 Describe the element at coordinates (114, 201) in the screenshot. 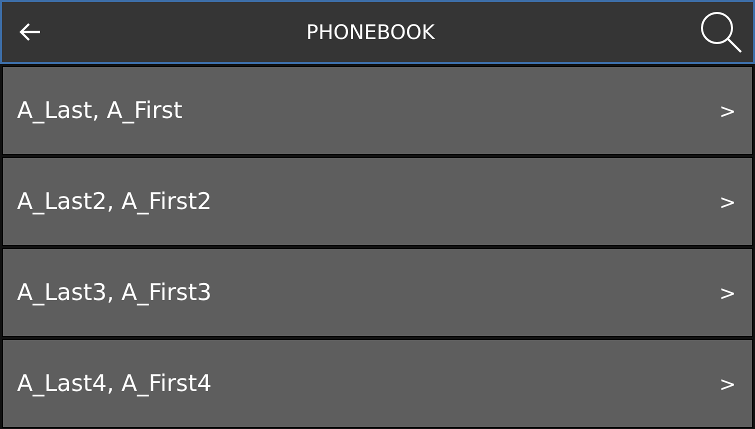

I see `contact-name: A_Last2, A_First2` at that location.